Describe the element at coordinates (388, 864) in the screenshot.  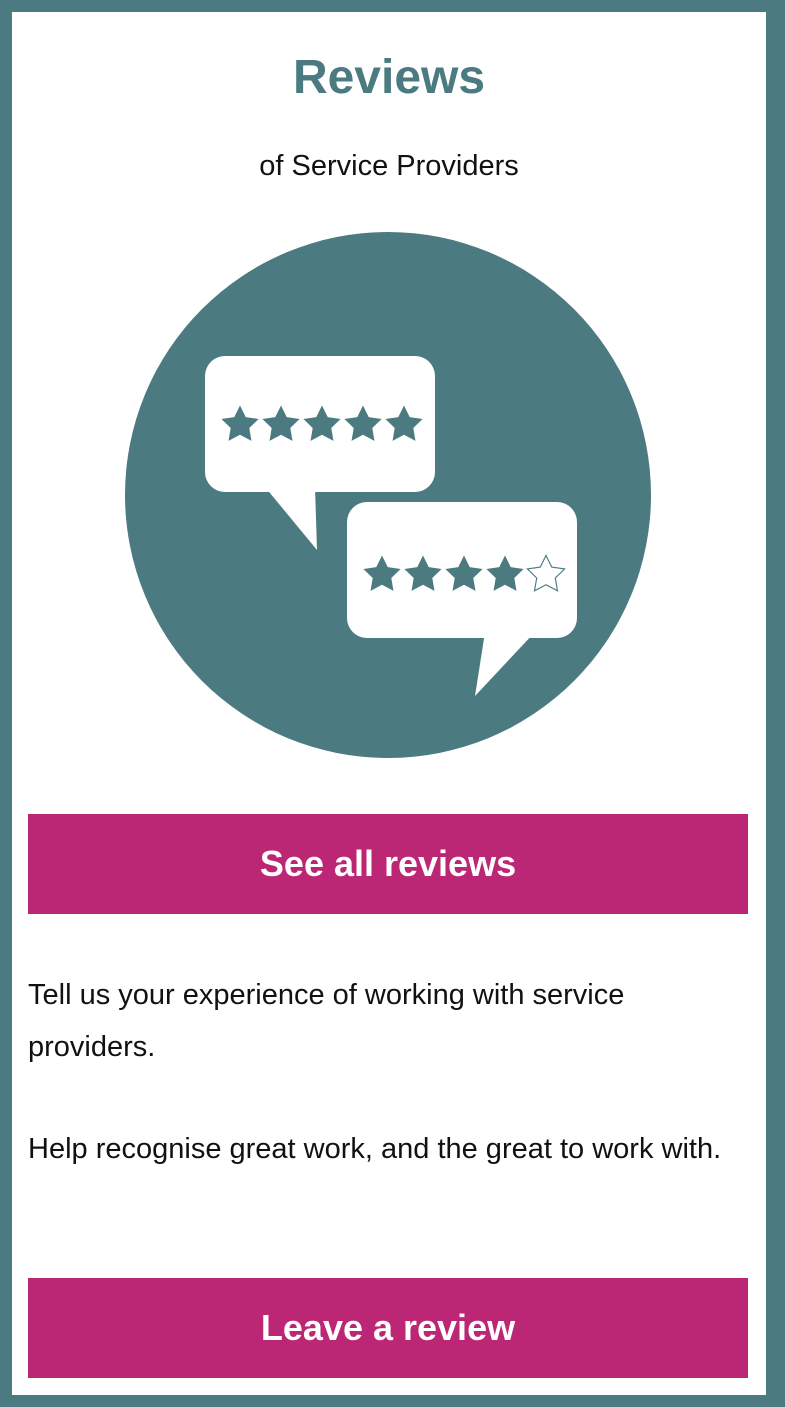
I see `see-all-reviews-button: See all reviews` at that location.